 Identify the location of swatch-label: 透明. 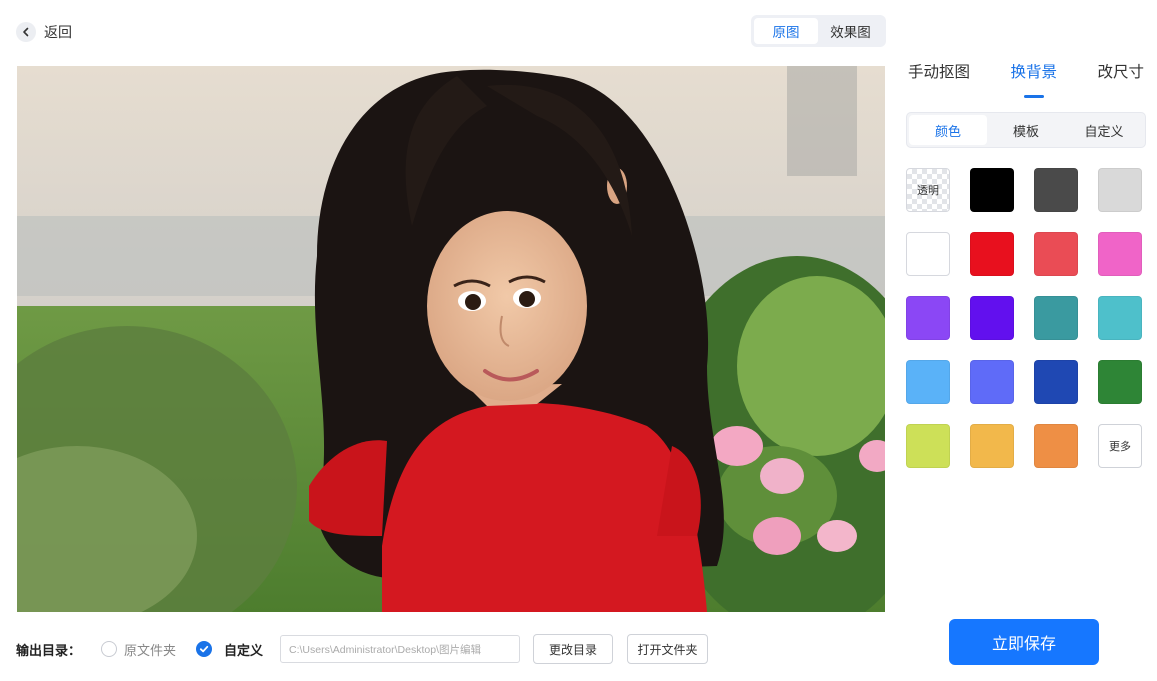
(928, 190).